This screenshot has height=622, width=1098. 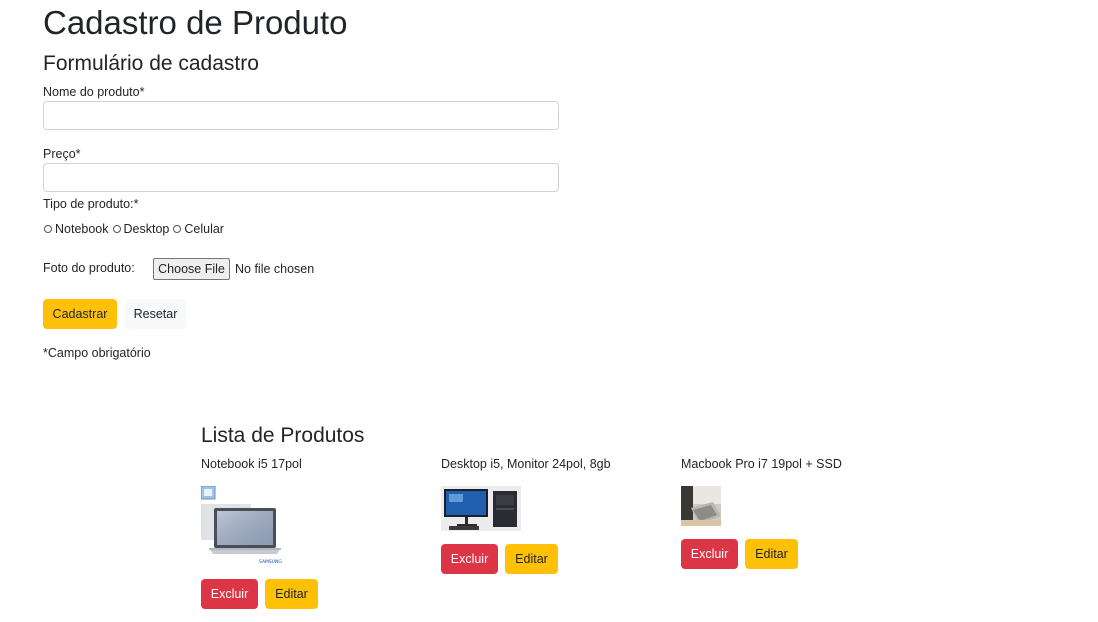 I want to click on submit-button: Cadastrar, so click(x=80, y=314).